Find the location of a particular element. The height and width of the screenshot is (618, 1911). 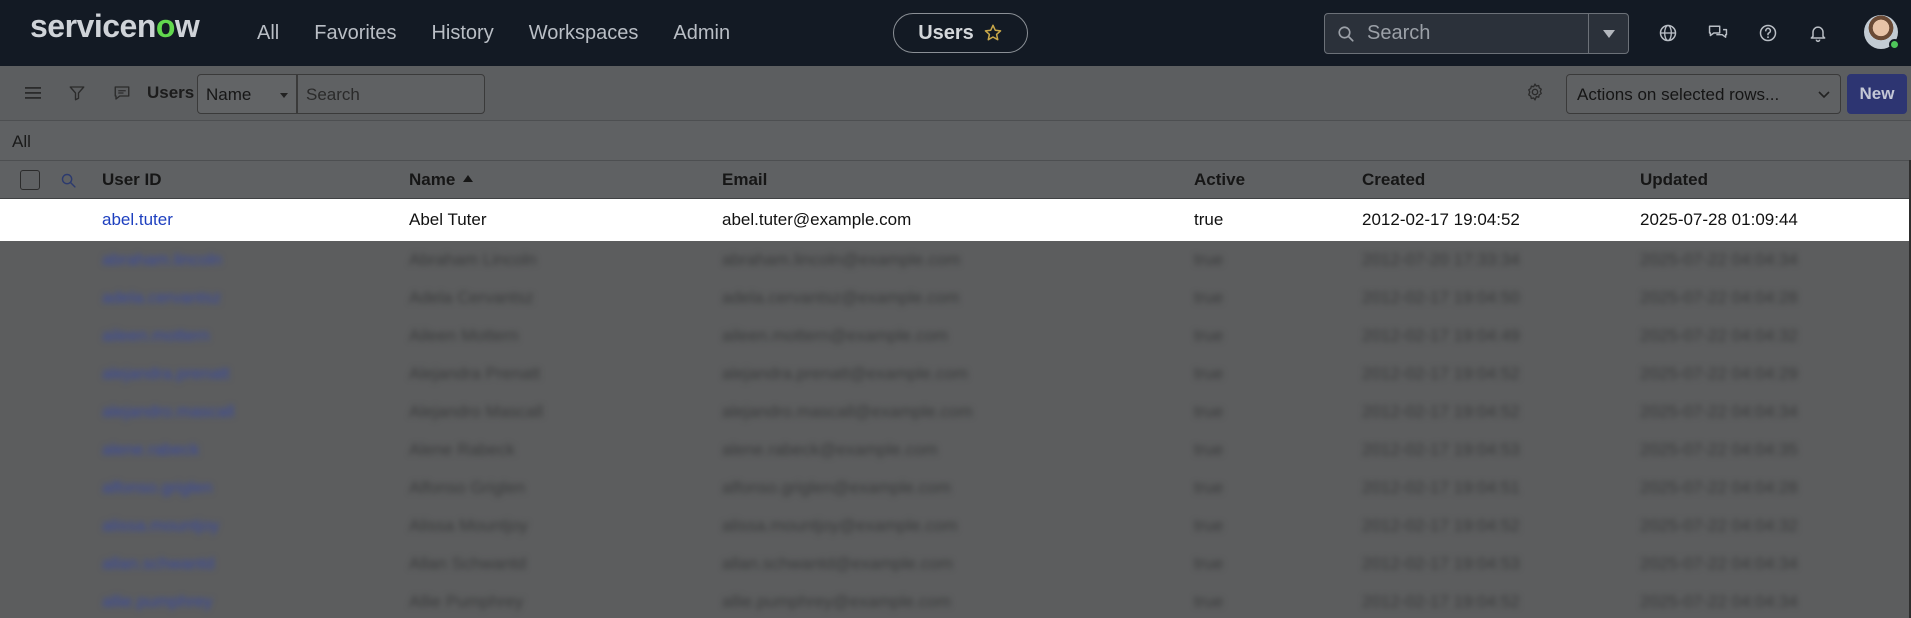

global-search-input: Search is located at coordinates (1477, 33).